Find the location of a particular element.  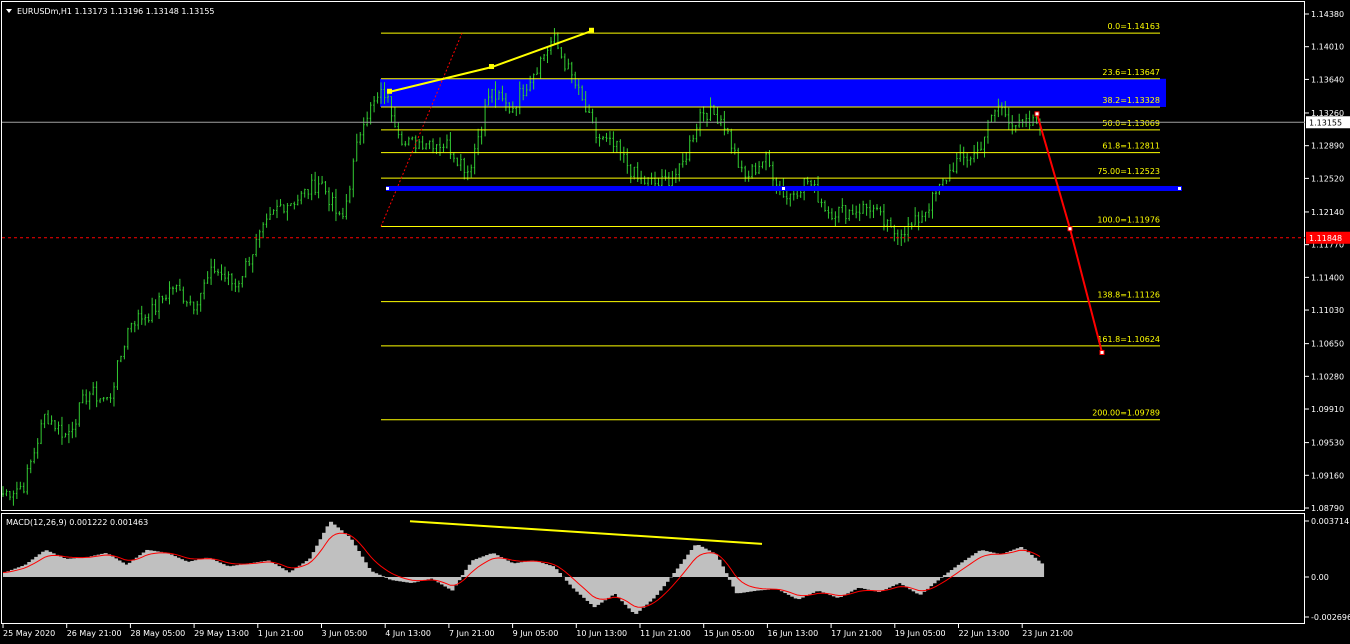

projection-line is located at coordinates (1069, 233).